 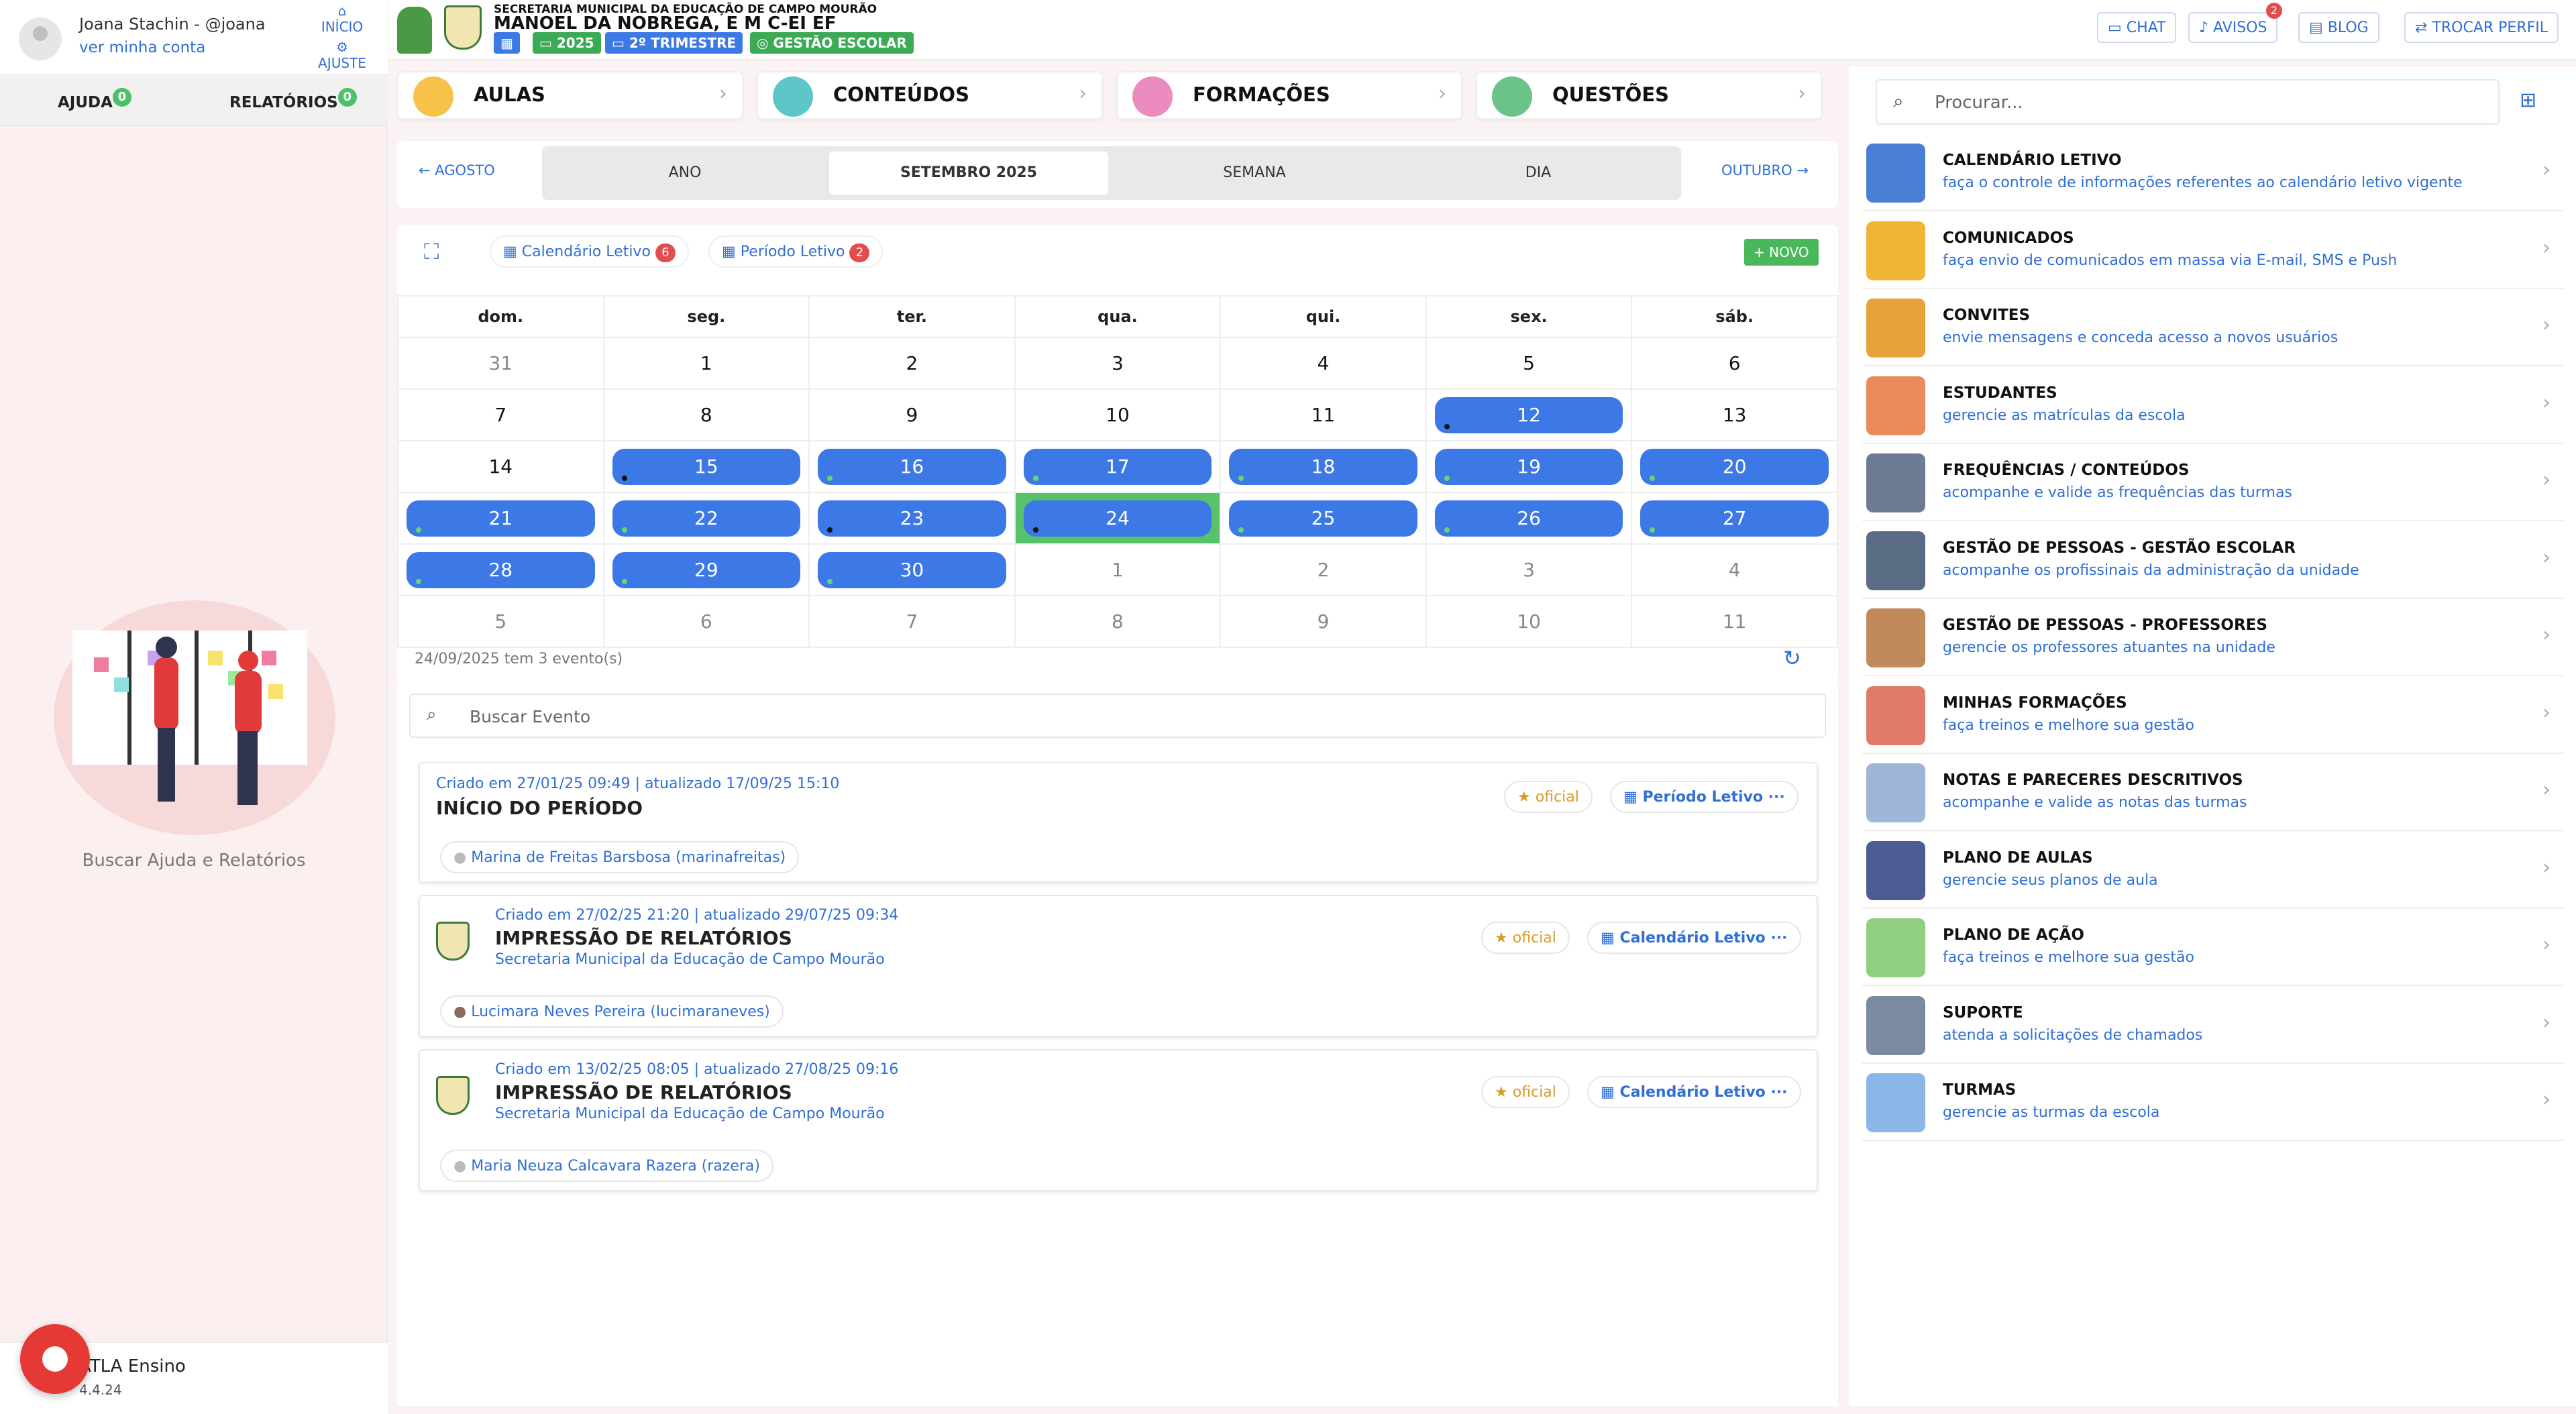 I want to click on person-chip: ● Lucimara Neves Pereira (lucimaraneves), so click(x=612, y=1011).